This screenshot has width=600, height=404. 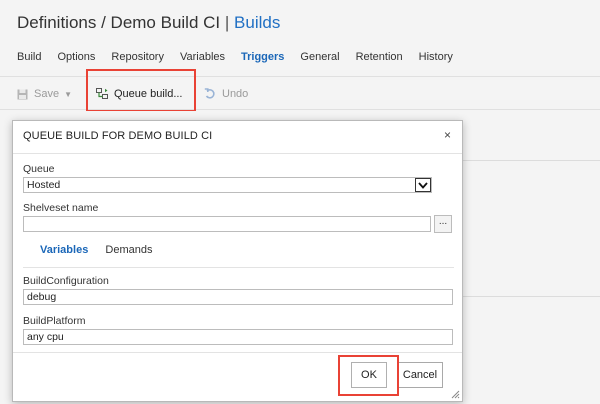 What do you see at coordinates (227, 224) in the screenshot?
I see `shelveset-input` at bounding box center [227, 224].